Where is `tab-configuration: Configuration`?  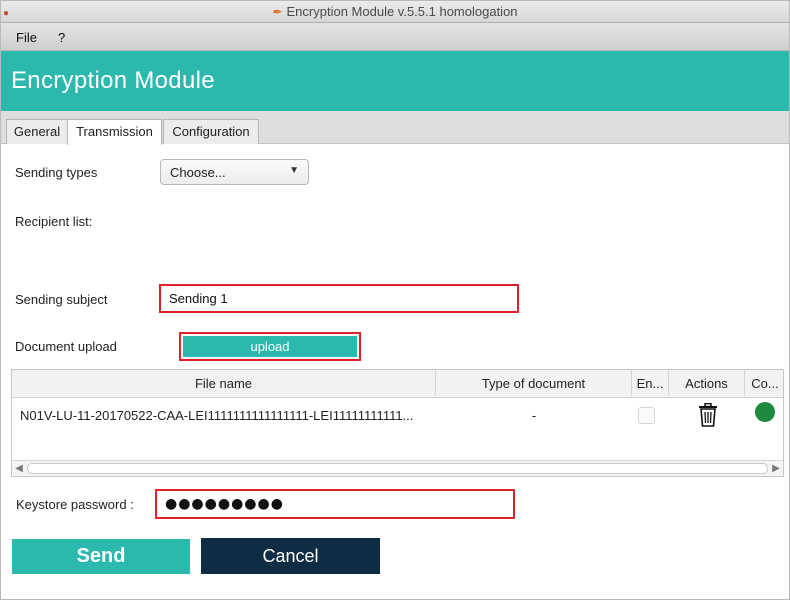
tab-configuration: Configuration is located at coordinates (211, 131).